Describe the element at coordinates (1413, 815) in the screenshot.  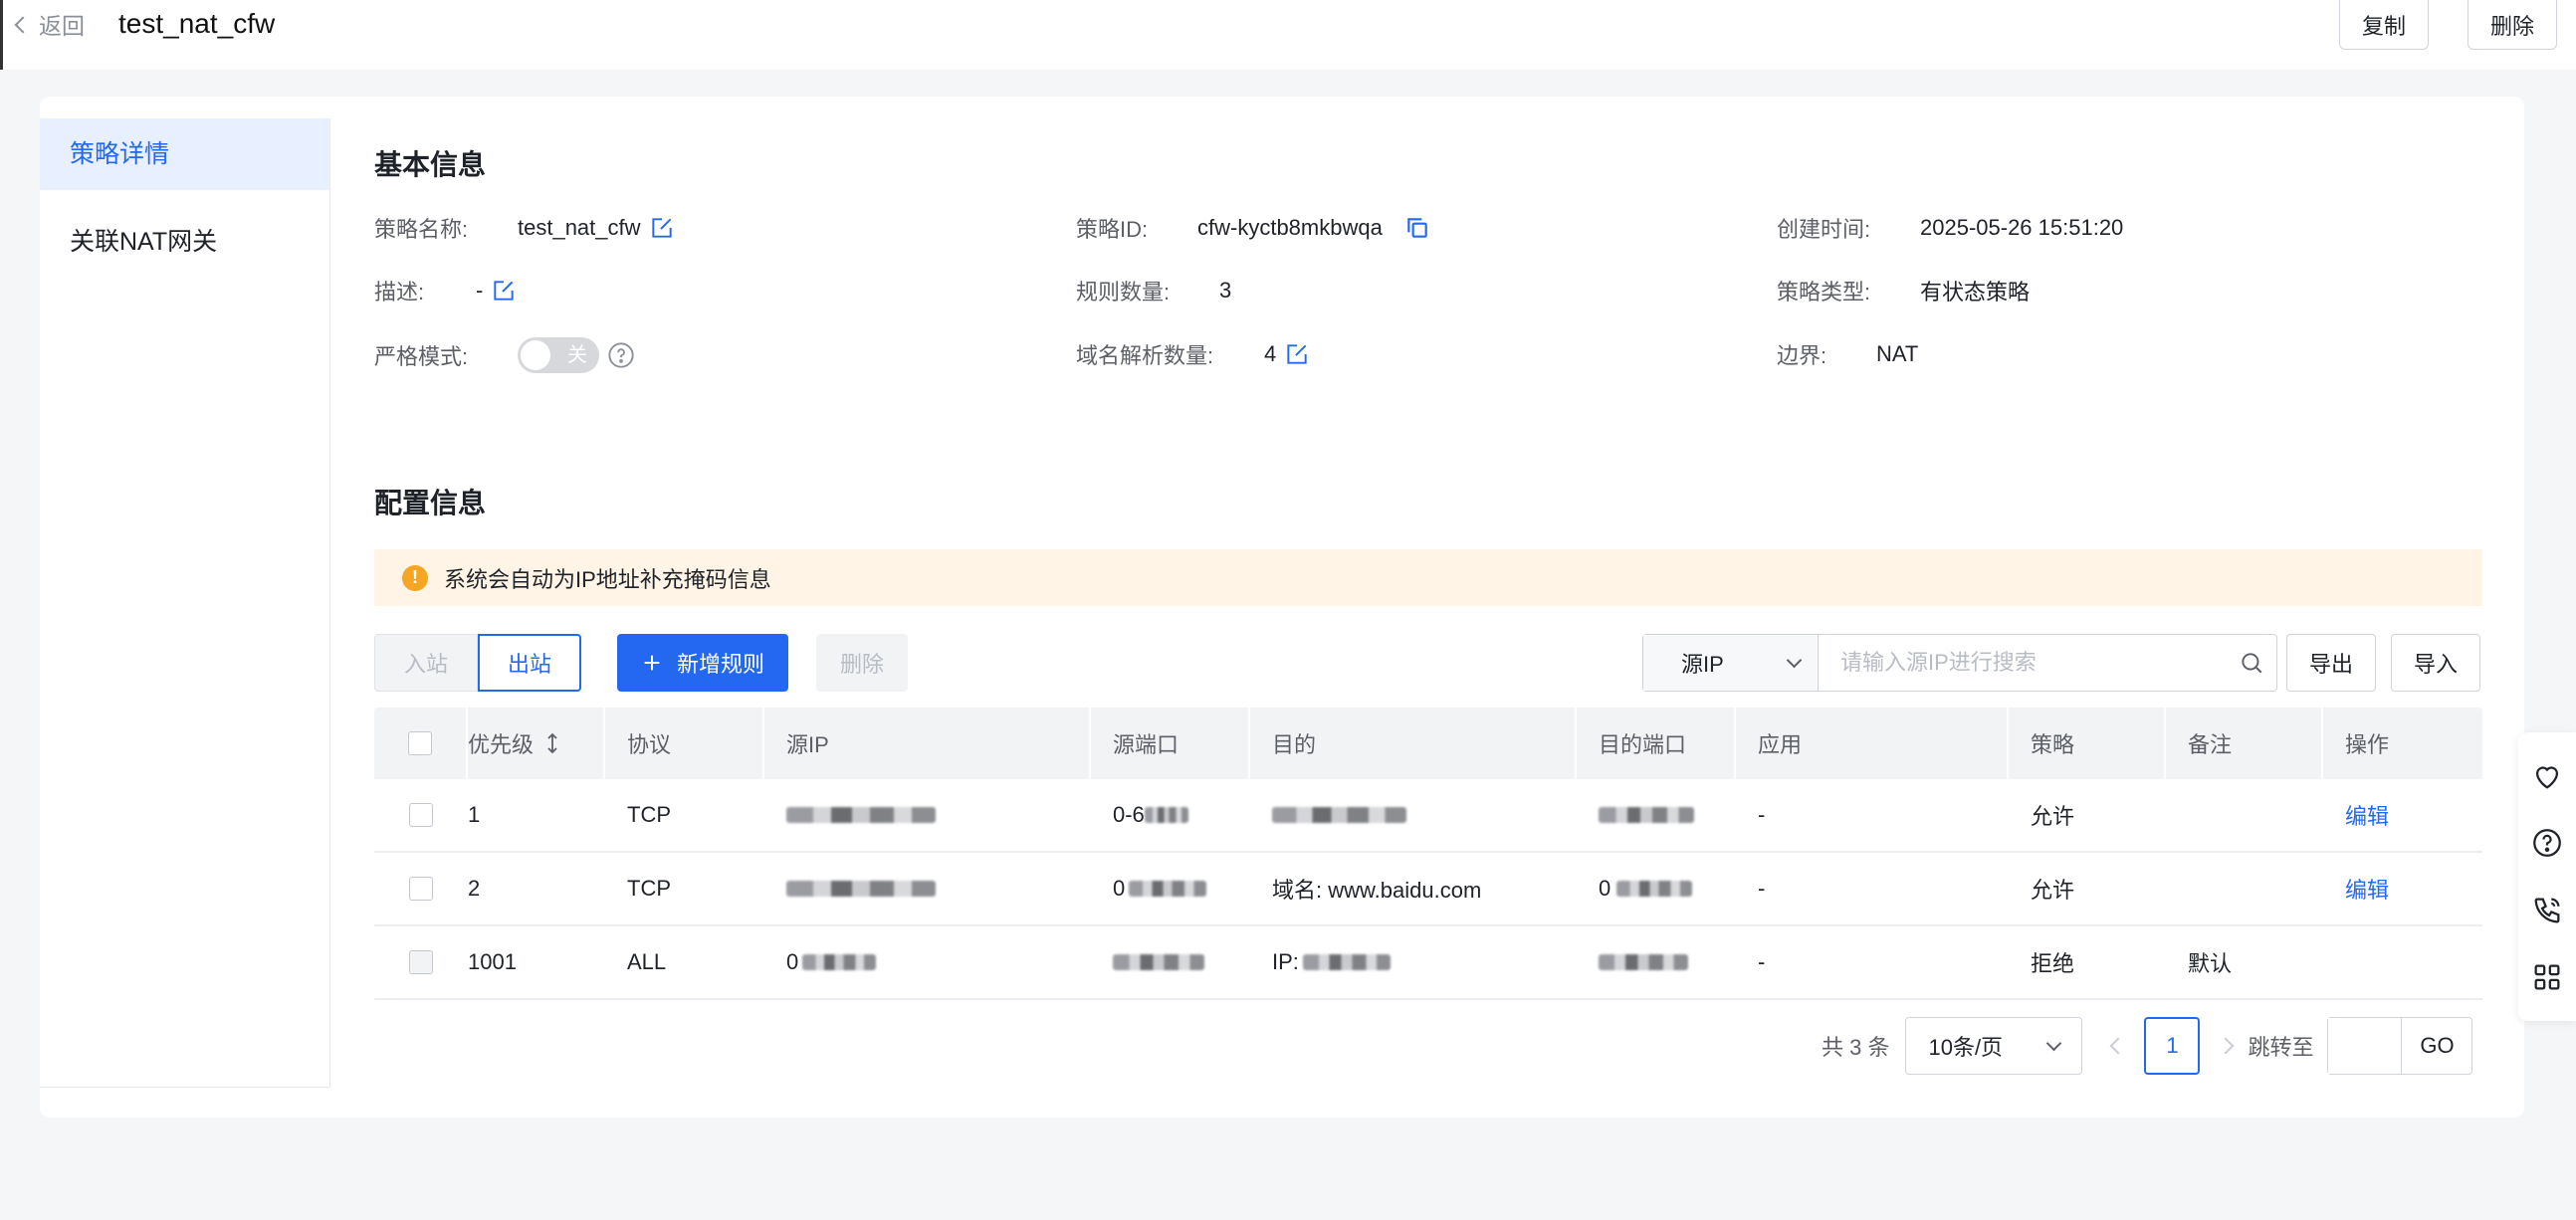
I see `cell-dest` at that location.